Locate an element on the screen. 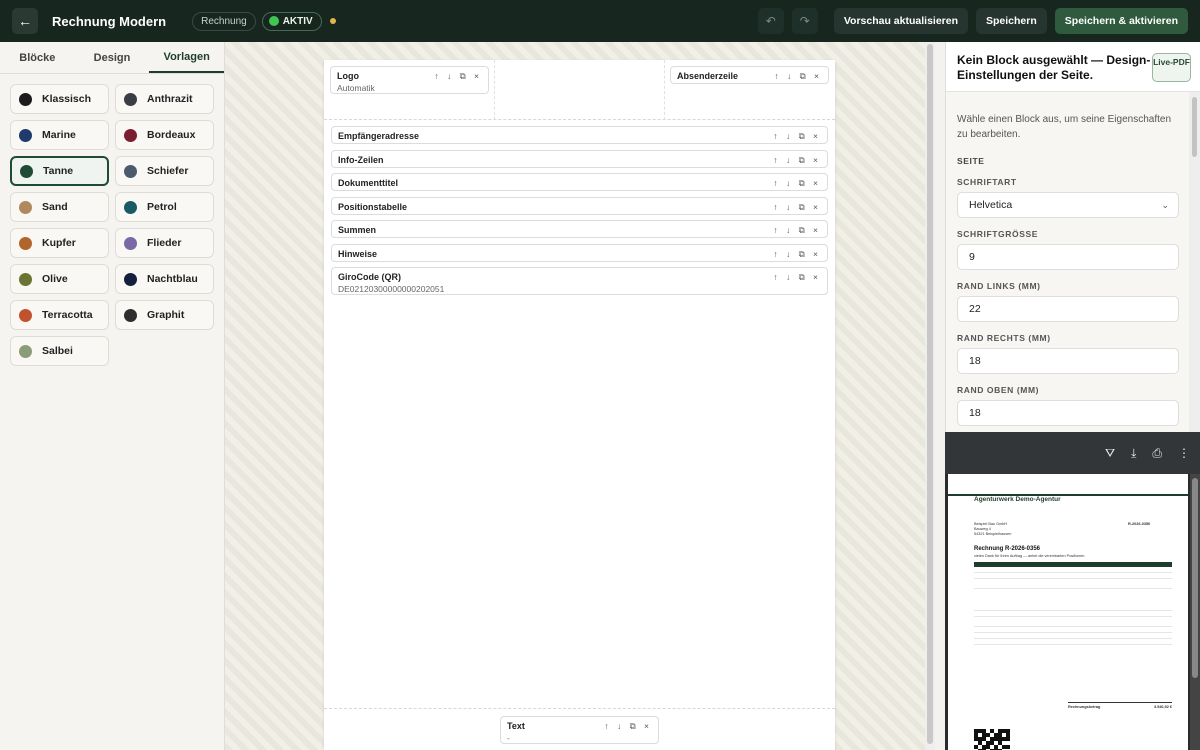  redo-icon: ↷ is located at coordinates (804, 21).